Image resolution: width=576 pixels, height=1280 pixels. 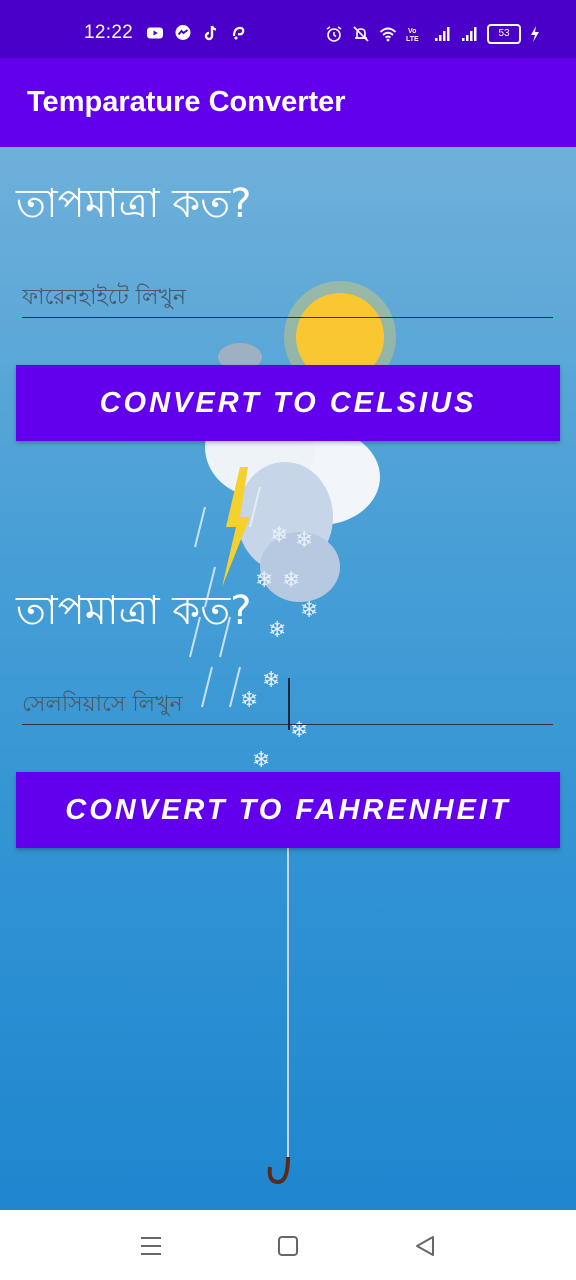 I want to click on fahrenheit-input, so click(x=287, y=297).